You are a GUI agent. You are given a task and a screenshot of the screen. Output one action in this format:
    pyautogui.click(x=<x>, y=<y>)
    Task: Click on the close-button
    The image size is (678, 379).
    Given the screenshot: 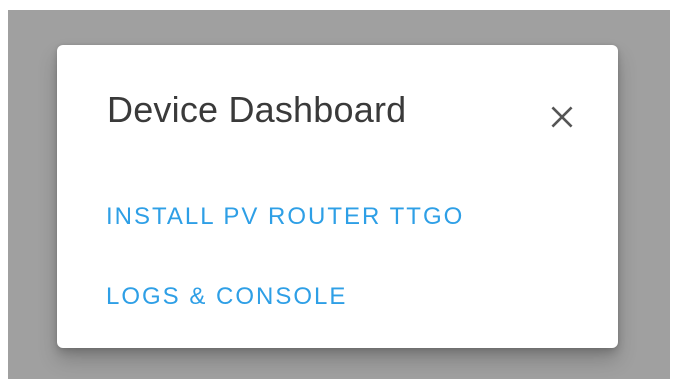 What is the action you would take?
    pyautogui.click(x=562, y=117)
    